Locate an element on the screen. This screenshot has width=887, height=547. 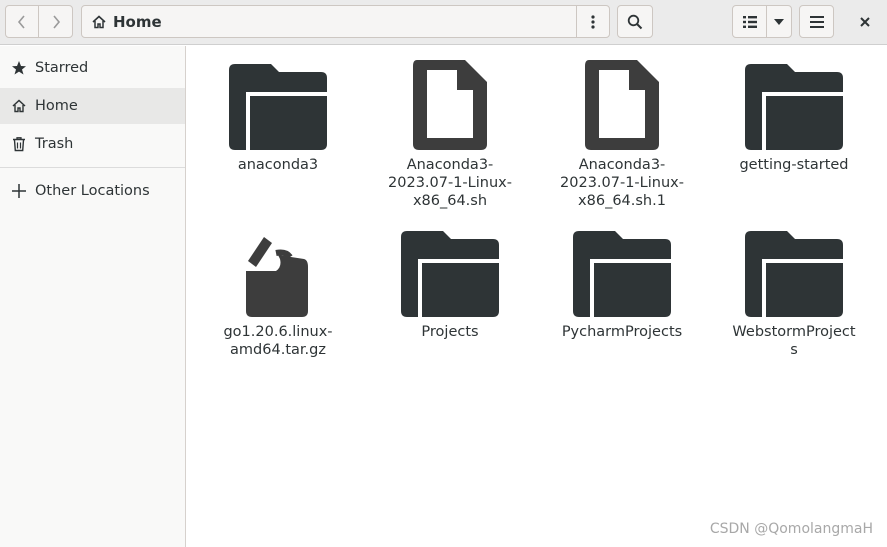
file-item: PycharmProjects is located at coordinates (622, 284).